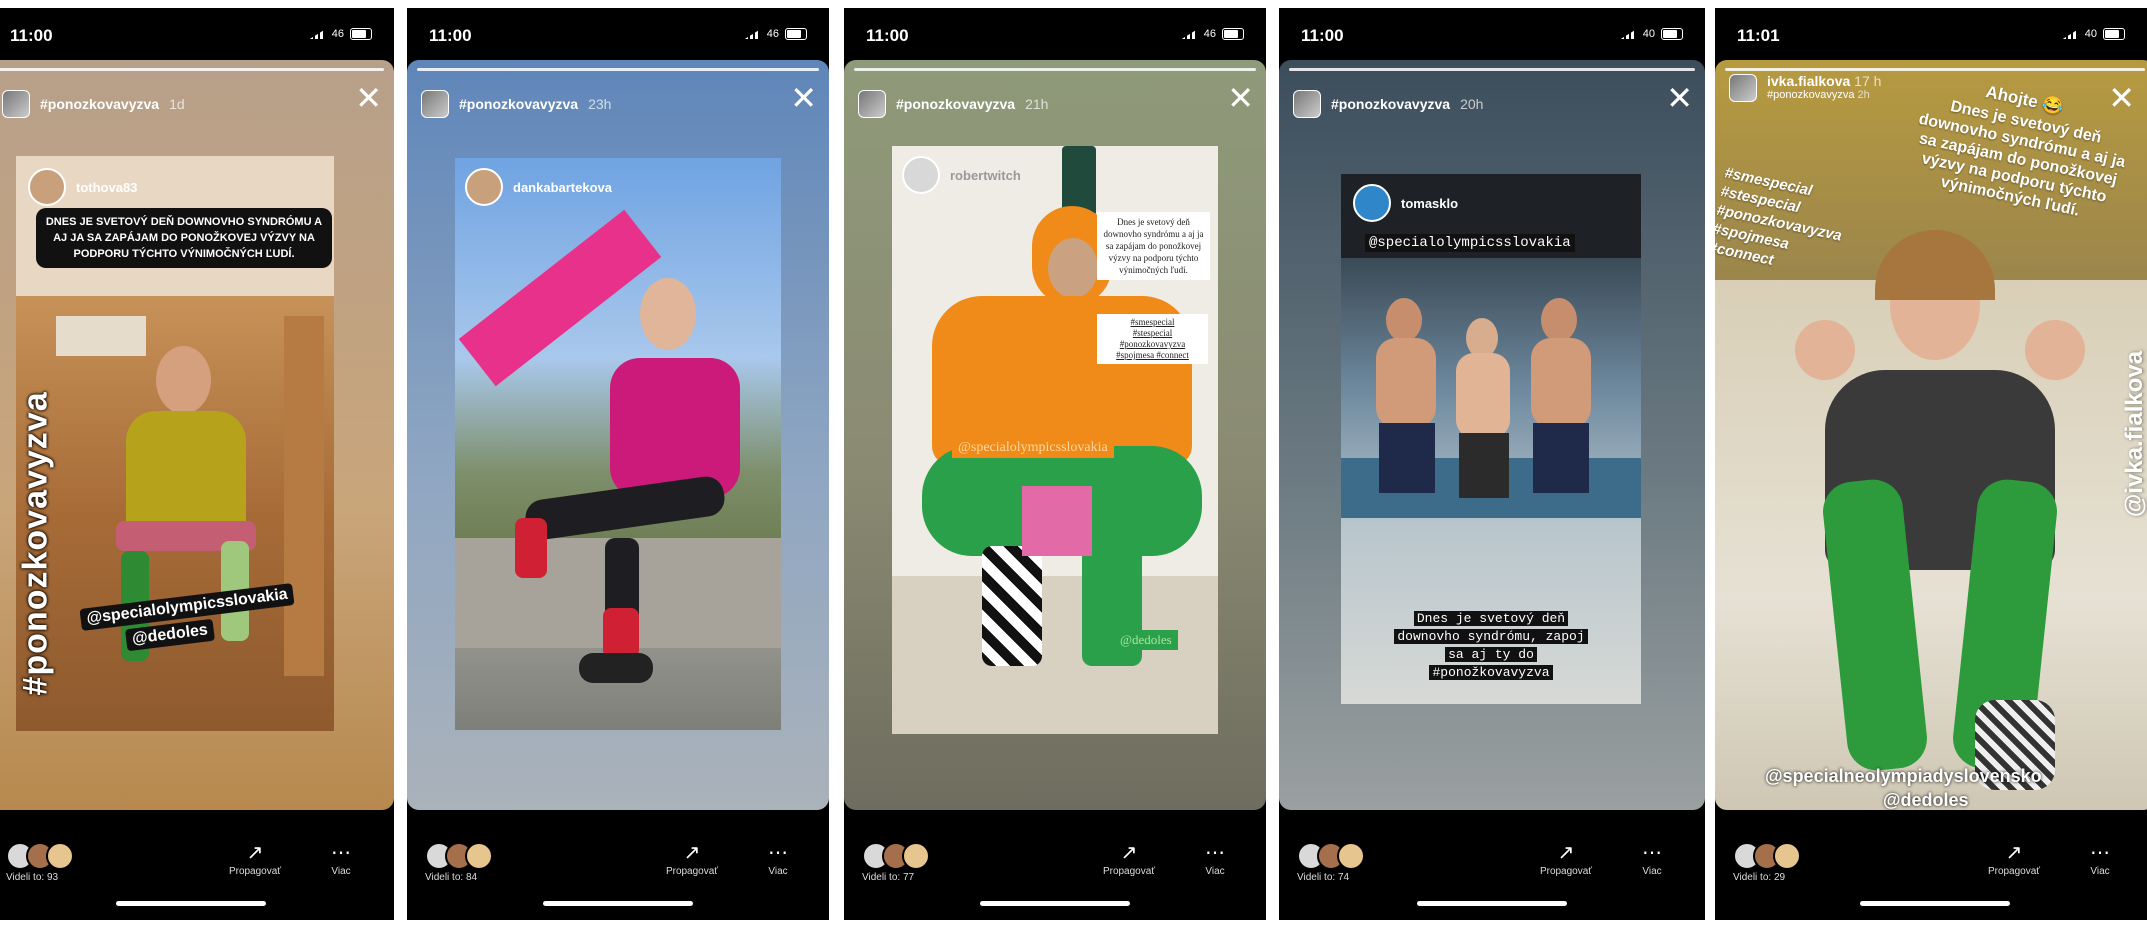 The image size is (2147, 927). I want to click on seen-by-count: Videli to: 93, so click(32, 877).